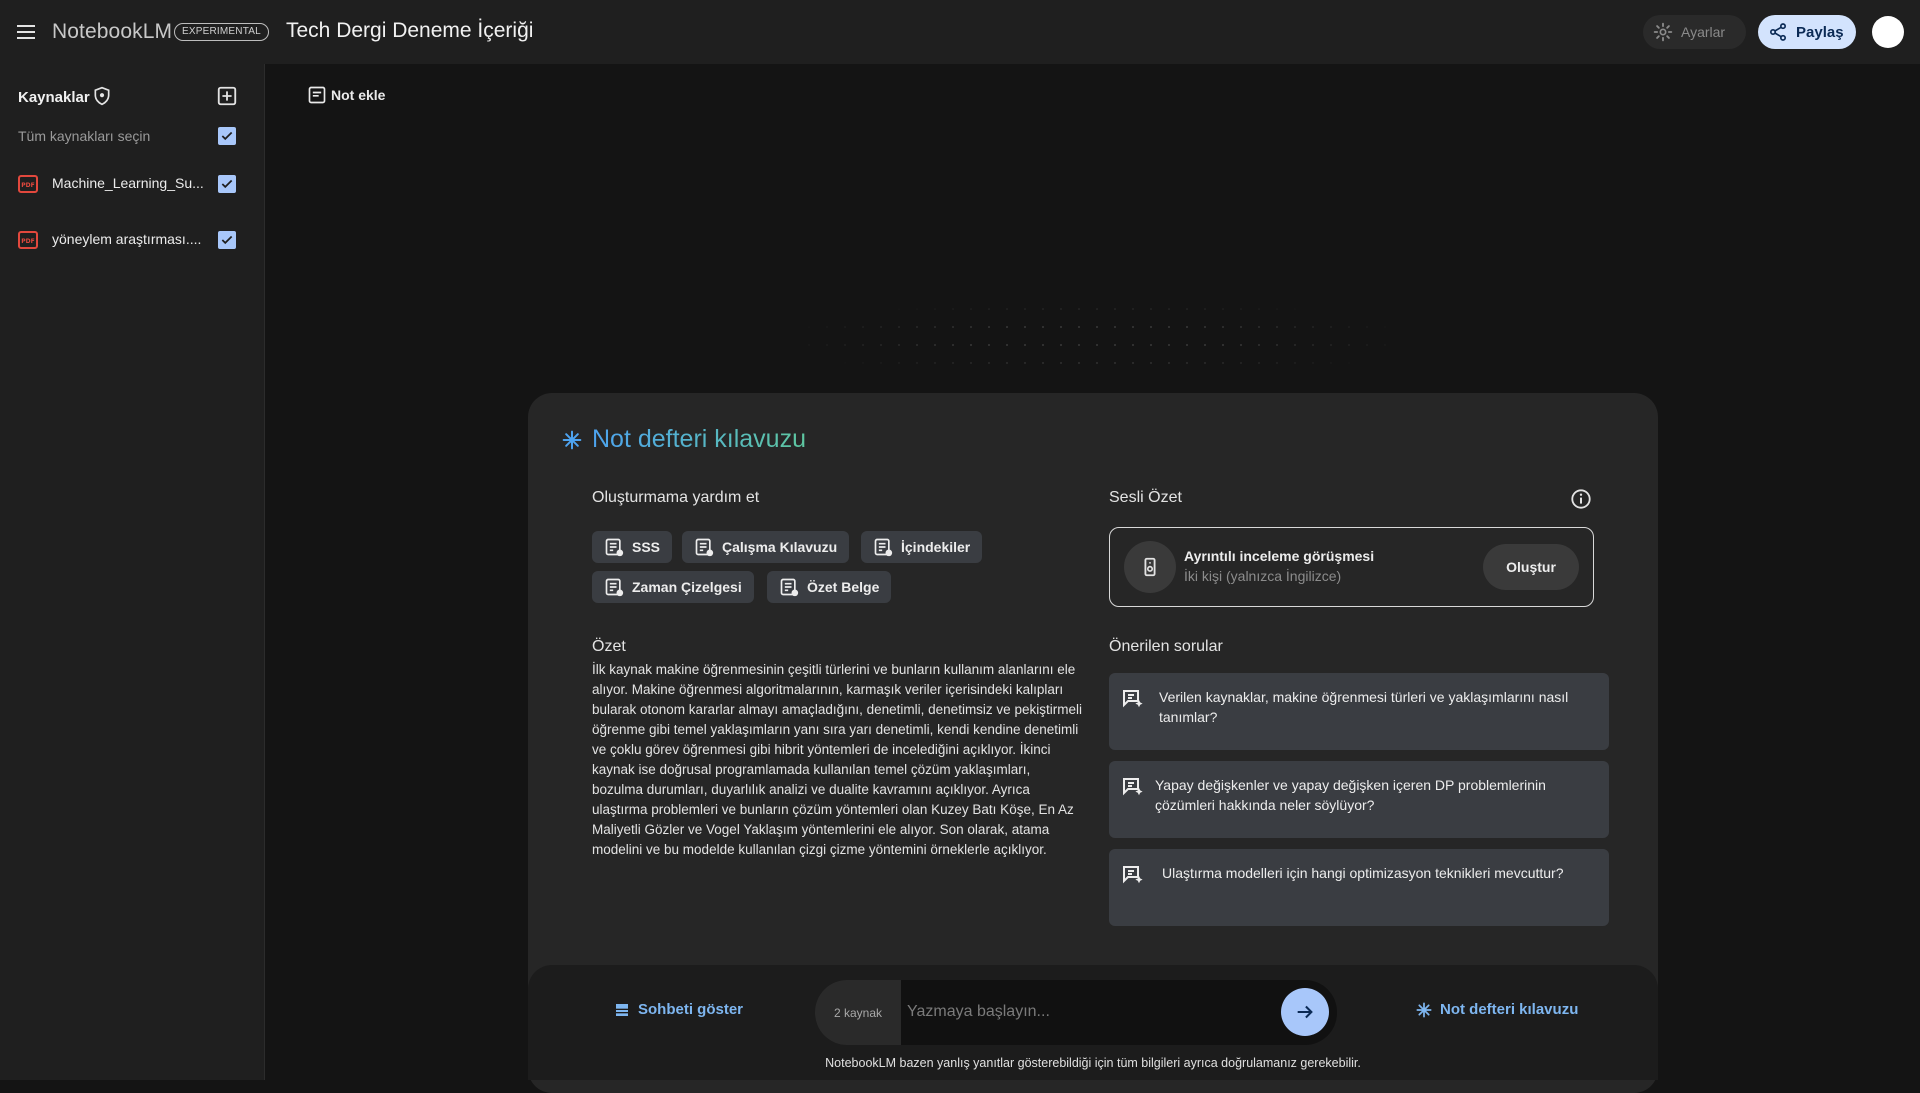 This screenshot has width=1920, height=1093. I want to click on chat-input, so click(1087, 1012).